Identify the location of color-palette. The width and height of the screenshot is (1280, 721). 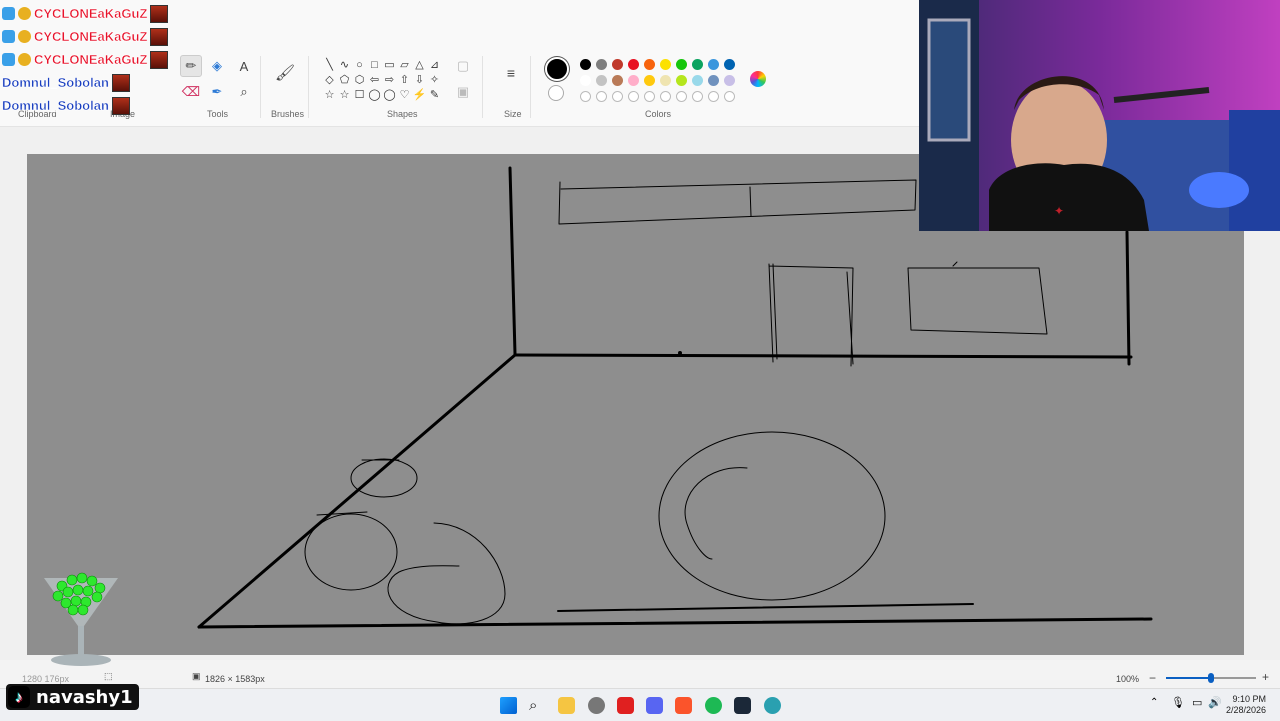
(658, 81).